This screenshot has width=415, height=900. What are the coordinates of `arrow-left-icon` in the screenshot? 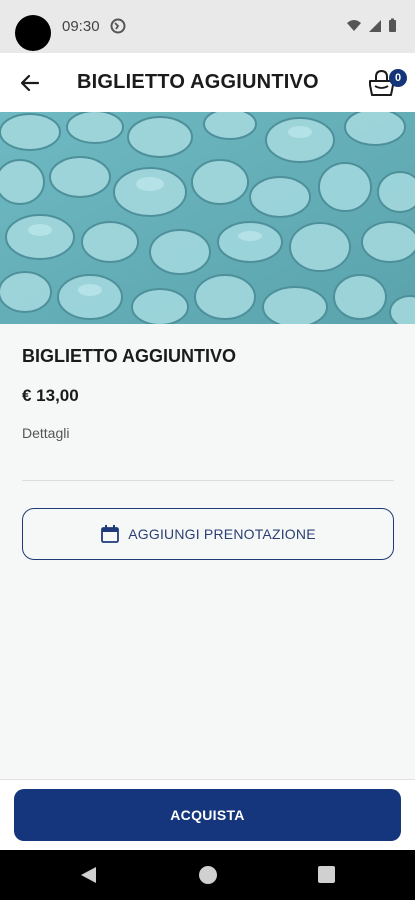 It's located at (30, 83).